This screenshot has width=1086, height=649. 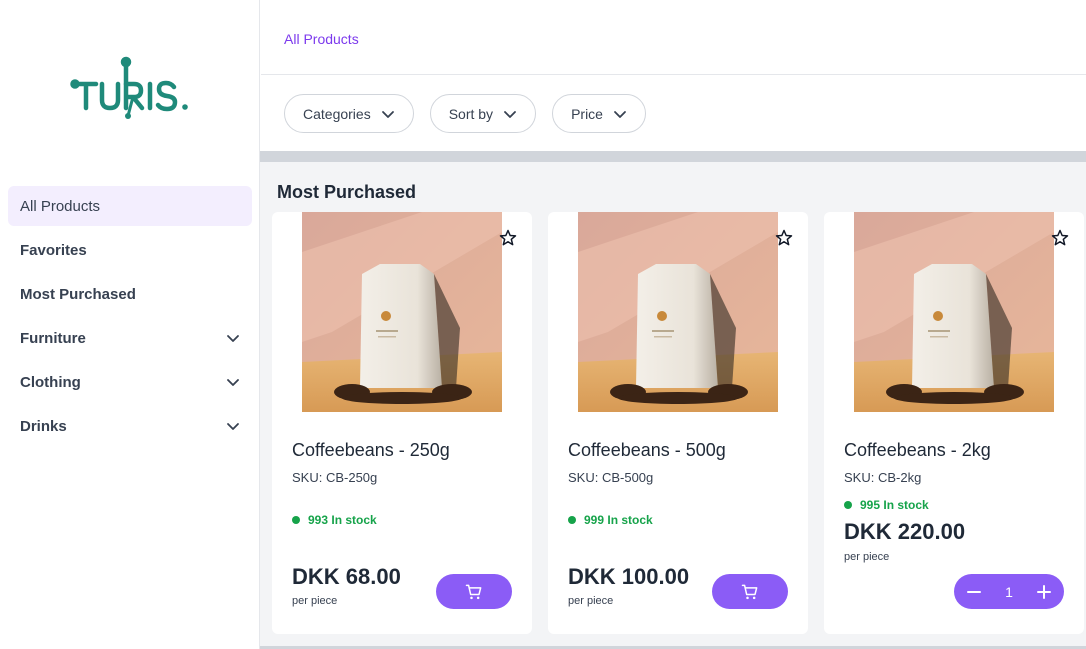 I want to click on stock-status: 999 In stock, so click(x=610, y=520).